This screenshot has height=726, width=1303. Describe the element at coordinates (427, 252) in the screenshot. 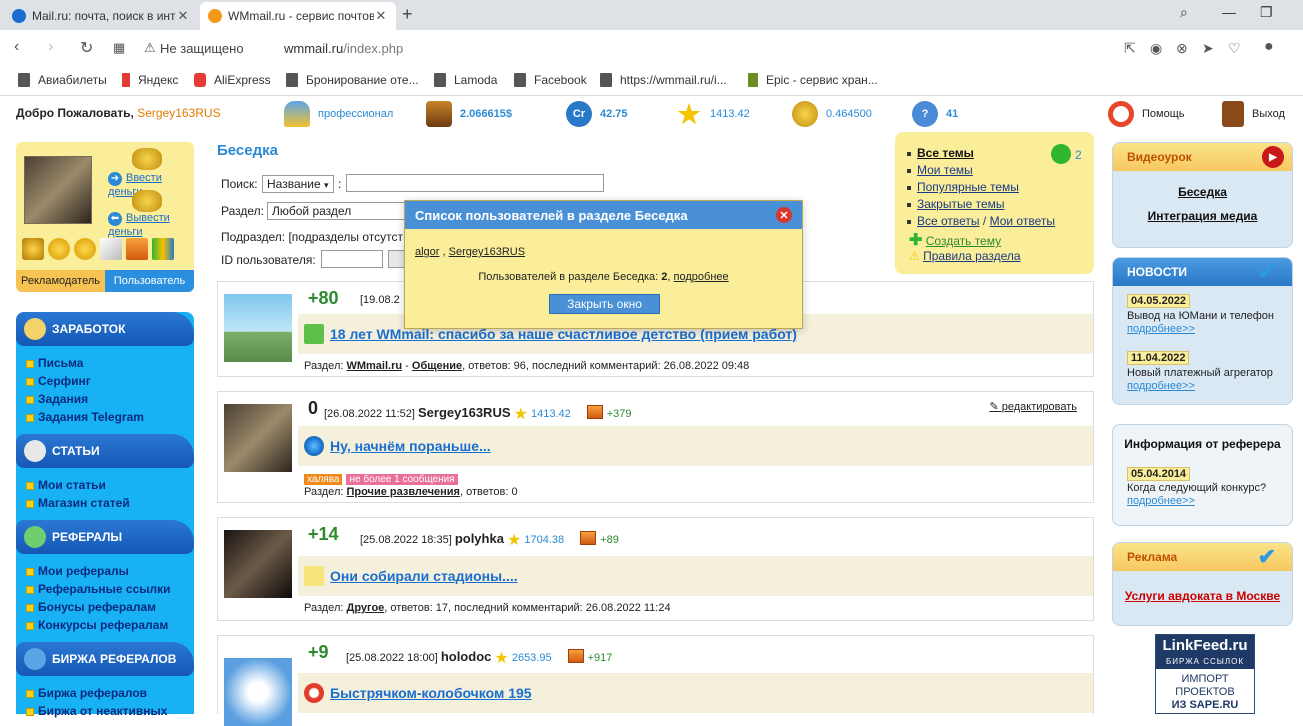

I see `user-link: algor` at that location.